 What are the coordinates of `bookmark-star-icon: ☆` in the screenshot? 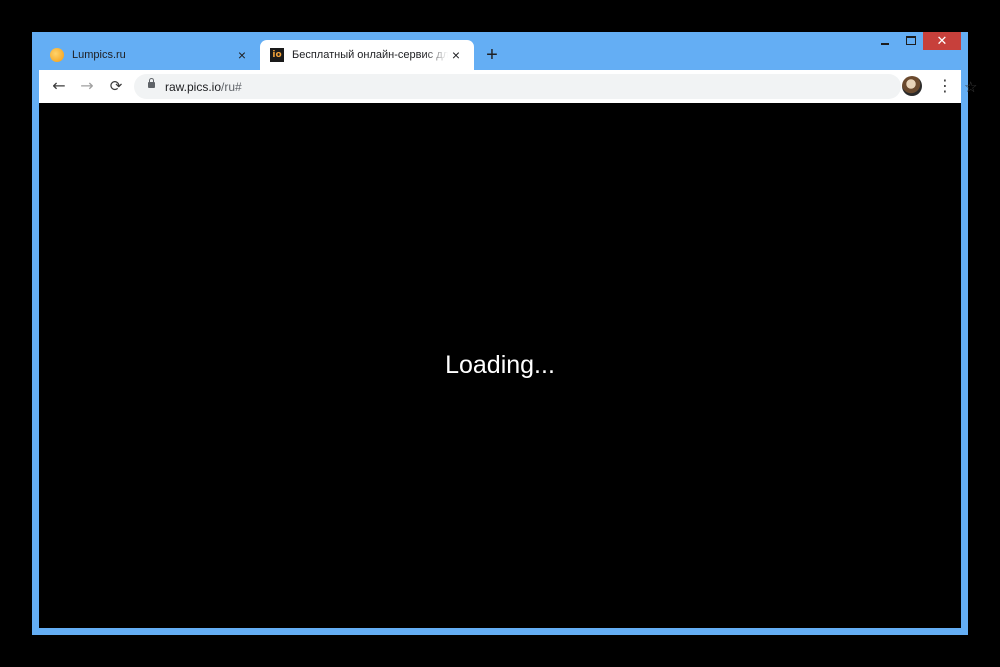 It's located at (972, 87).